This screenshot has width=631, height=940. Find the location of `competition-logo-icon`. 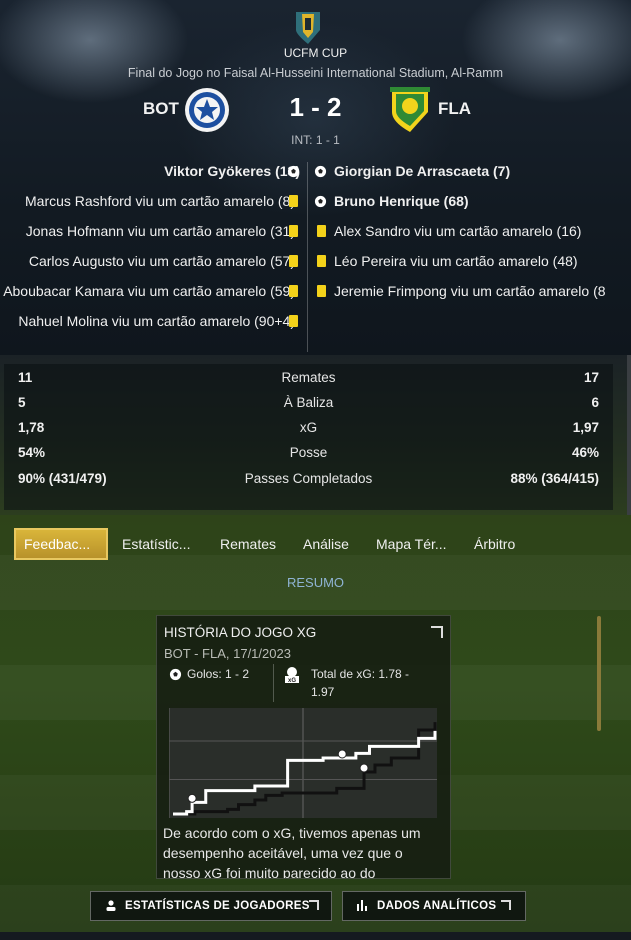

competition-logo-icon is located at coordinates (308, 27).